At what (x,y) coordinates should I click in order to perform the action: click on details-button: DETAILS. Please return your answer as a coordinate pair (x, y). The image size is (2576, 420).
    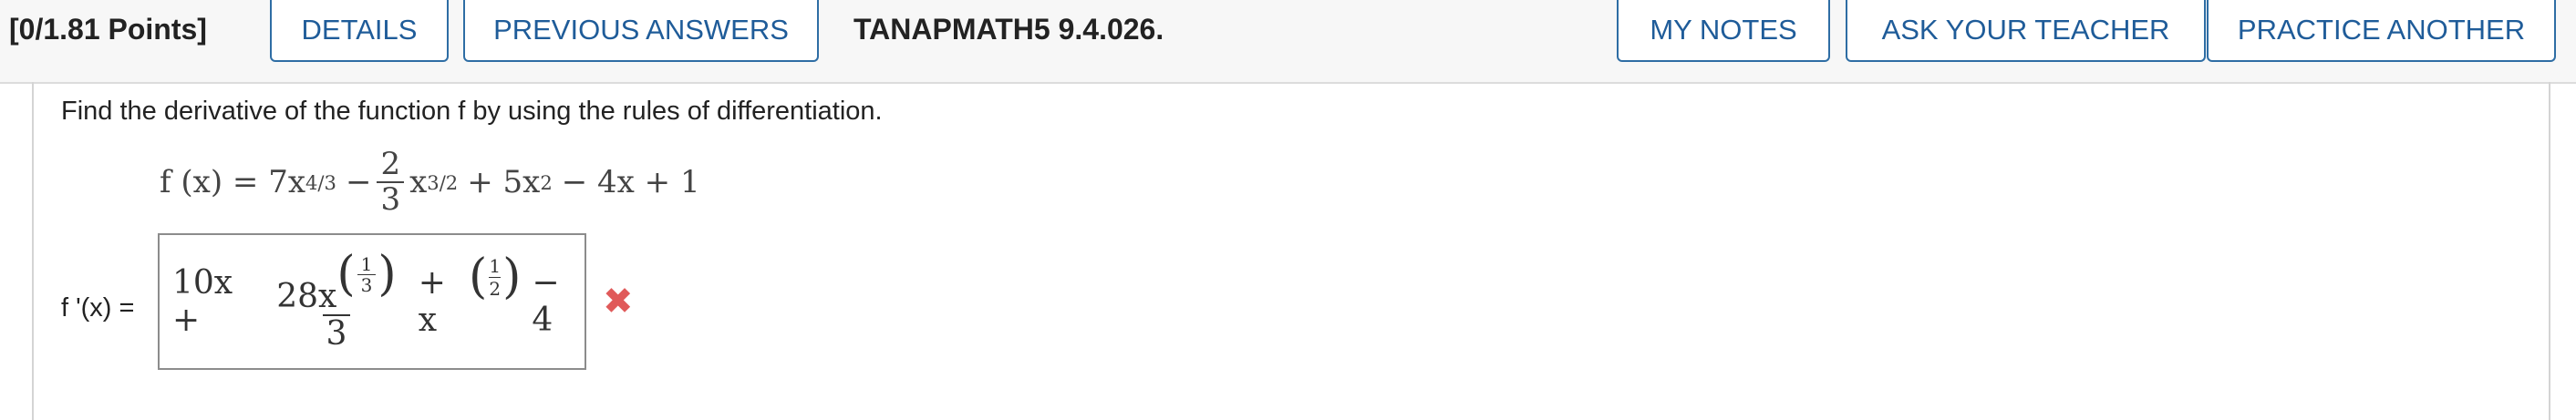
    Looking at the image, I should click on (359, 31).